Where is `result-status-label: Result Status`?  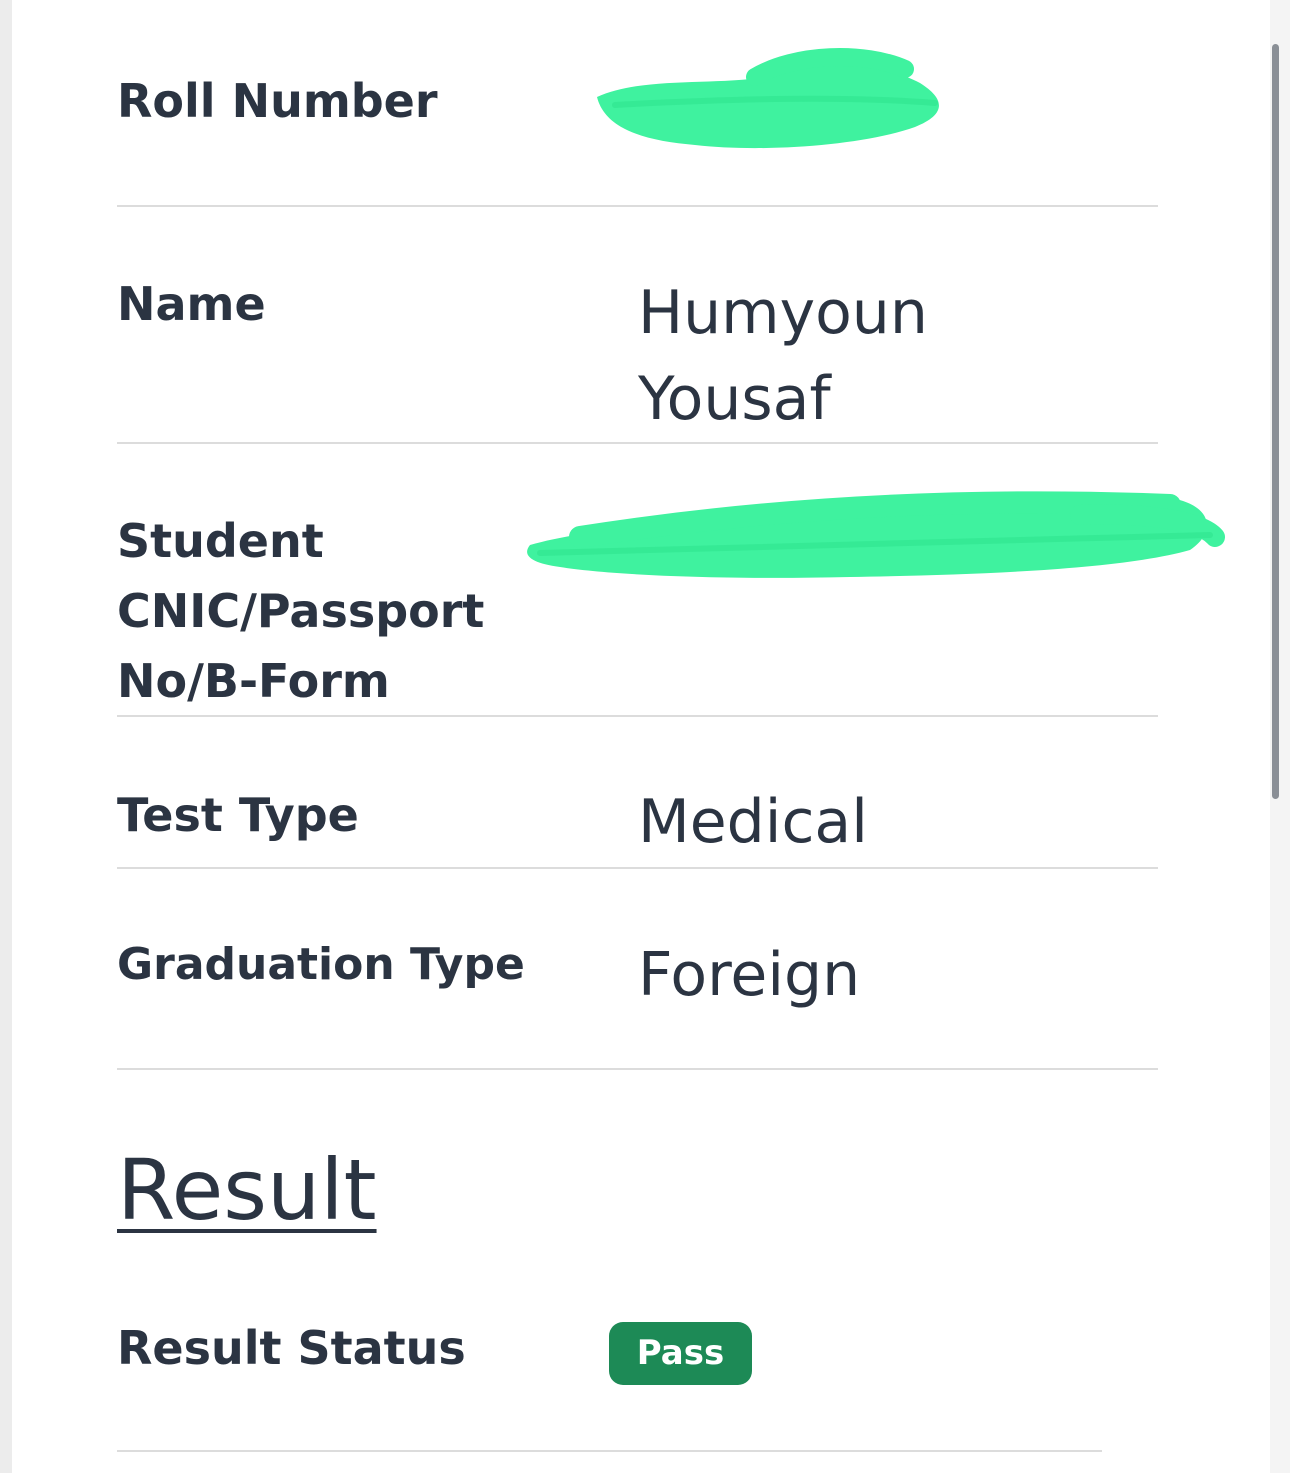
result-status-label: Result Status is located at coordinates (291, 1348).